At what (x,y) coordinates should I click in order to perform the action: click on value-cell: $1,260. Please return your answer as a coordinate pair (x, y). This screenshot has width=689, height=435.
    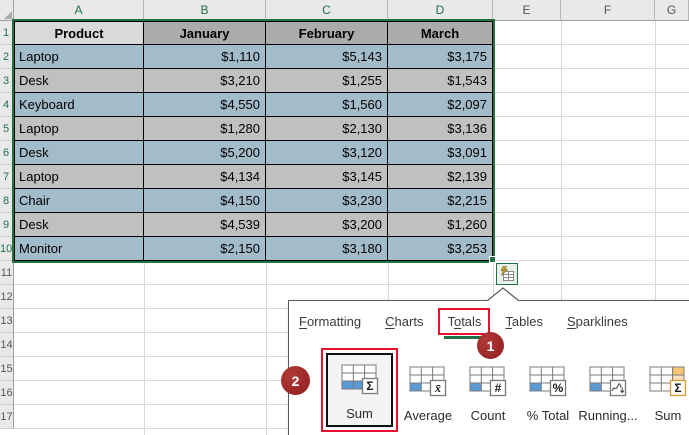
    Looking at the image, I should click on (440, 225).